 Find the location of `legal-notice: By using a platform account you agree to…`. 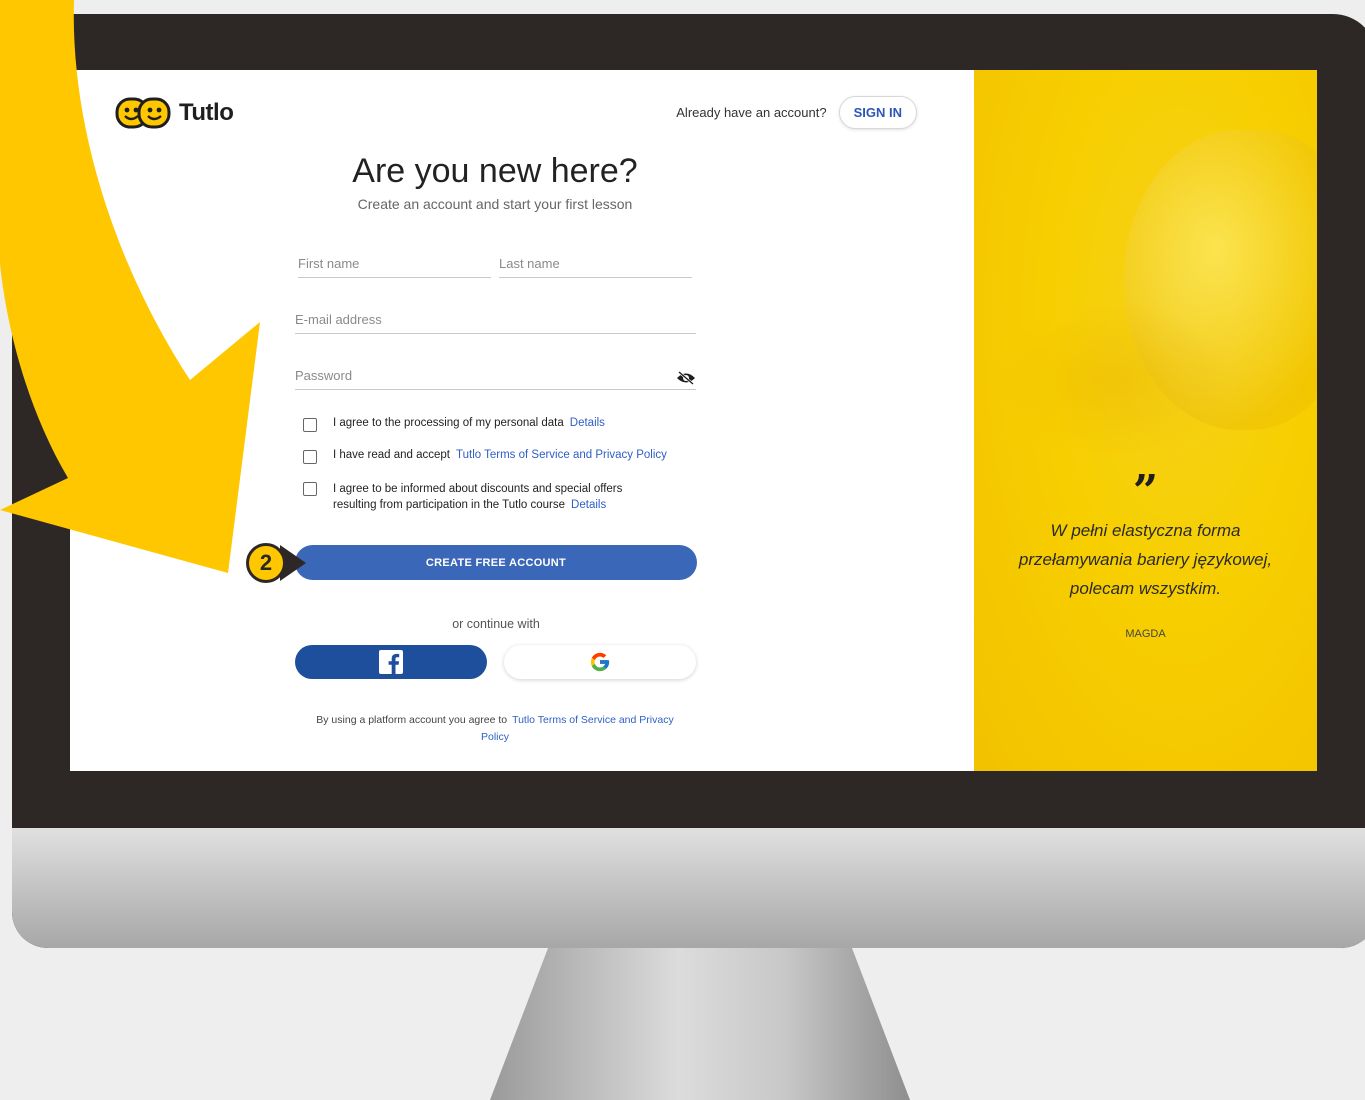

legal-notice: By using a platform account you agree to… is located at coordinates (495, 729).